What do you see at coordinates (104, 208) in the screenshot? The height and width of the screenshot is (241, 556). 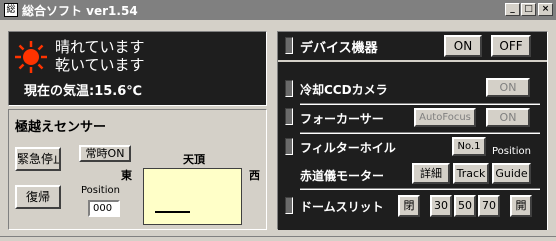 I see `position-input: 000` at bounding box center [104, 208].